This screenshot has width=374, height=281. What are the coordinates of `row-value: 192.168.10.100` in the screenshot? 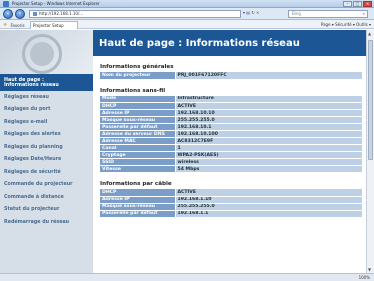 It's located at (268, 134).